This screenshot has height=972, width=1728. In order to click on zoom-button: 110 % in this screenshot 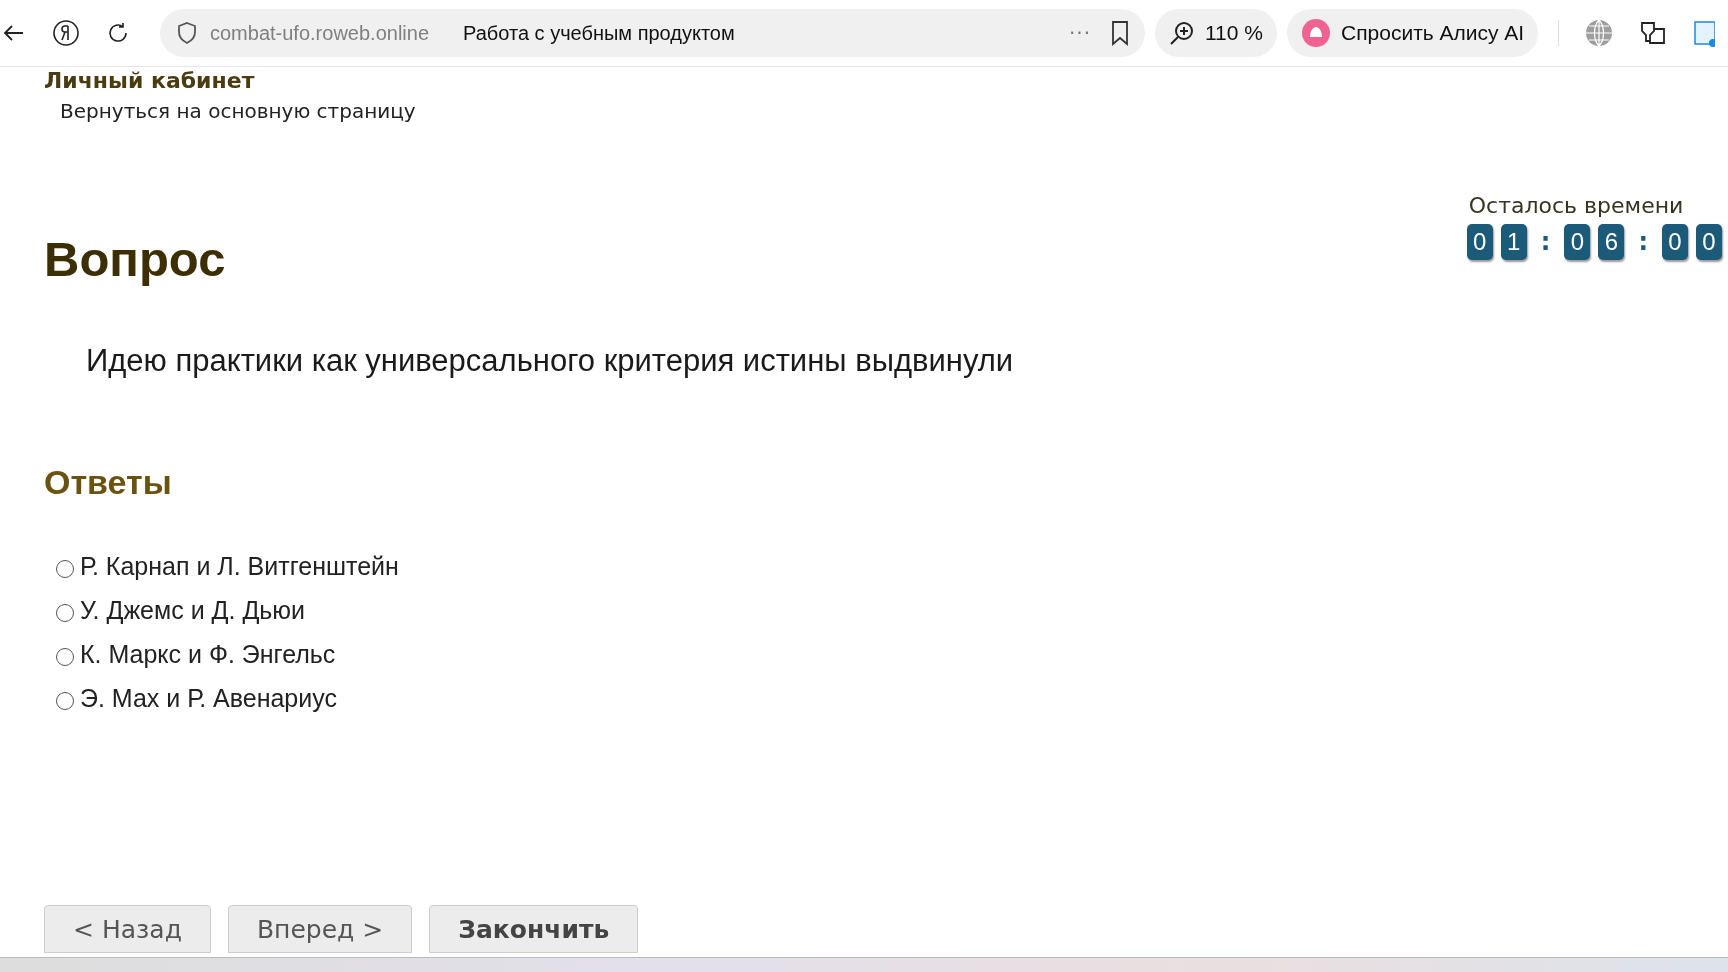, I will do `click(1216, 33)`.